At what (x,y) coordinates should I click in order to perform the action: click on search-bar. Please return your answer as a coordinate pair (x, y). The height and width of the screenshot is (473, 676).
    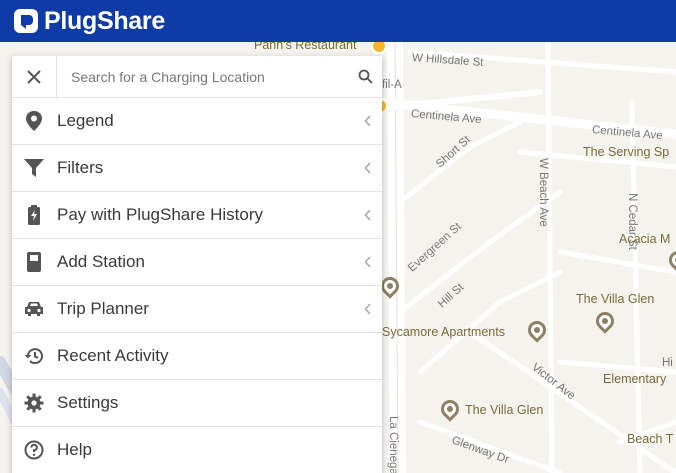
    Looking at the image, I should click on (197, 76).